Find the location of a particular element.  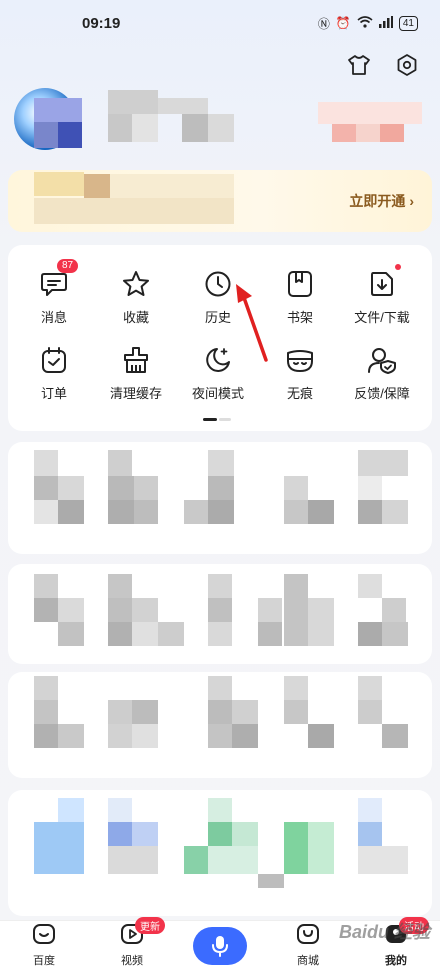

vip-banner: 立即开通 › is located at coordinates (220, 201).